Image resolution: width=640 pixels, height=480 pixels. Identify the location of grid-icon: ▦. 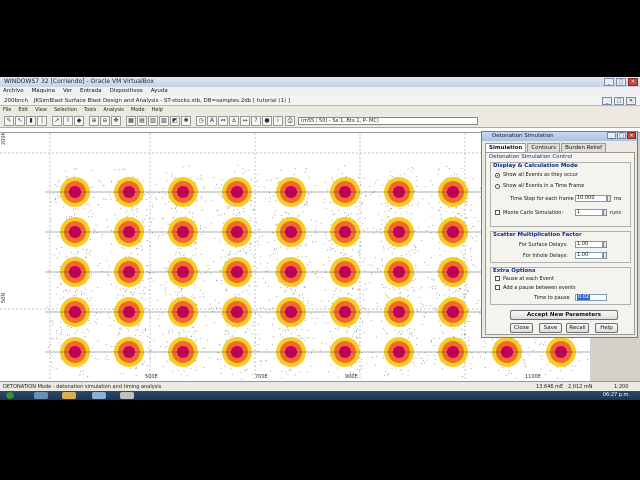
(131, 121).